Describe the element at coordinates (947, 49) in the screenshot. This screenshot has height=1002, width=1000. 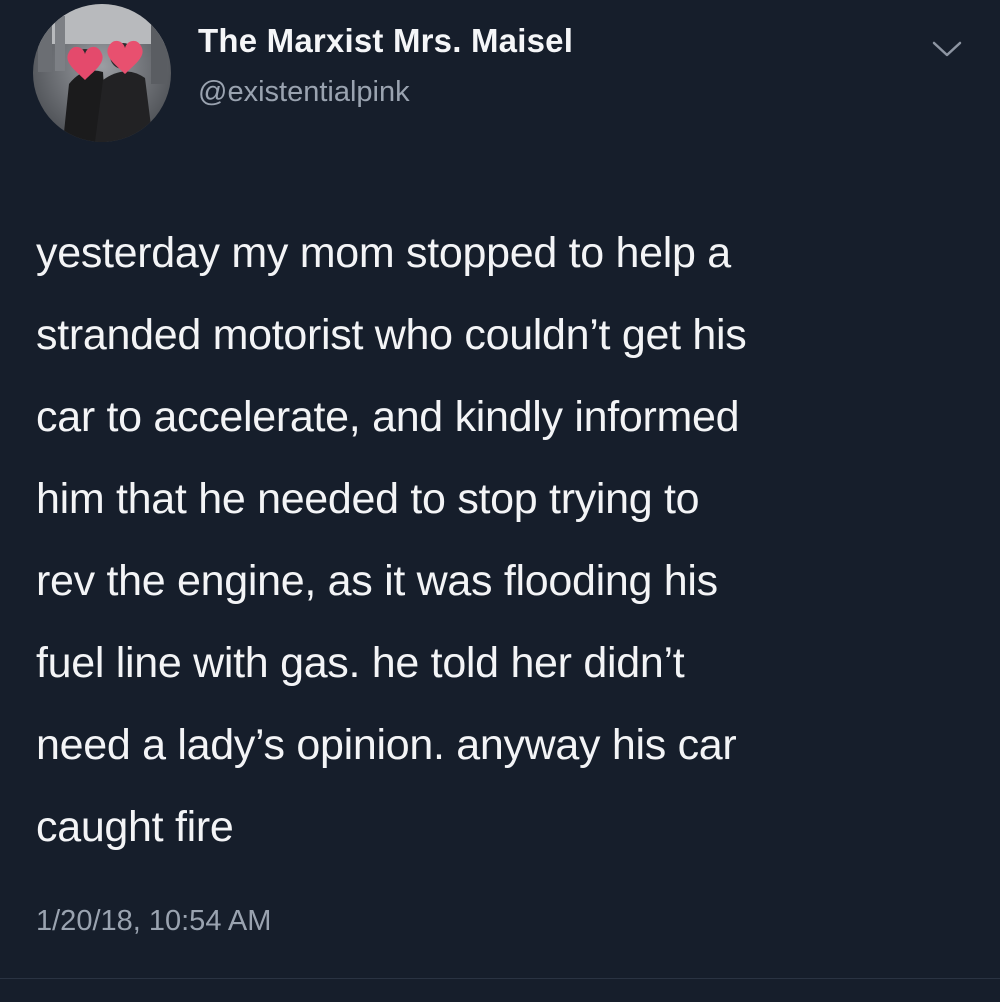
I see `chevron-down-icon` at that location.